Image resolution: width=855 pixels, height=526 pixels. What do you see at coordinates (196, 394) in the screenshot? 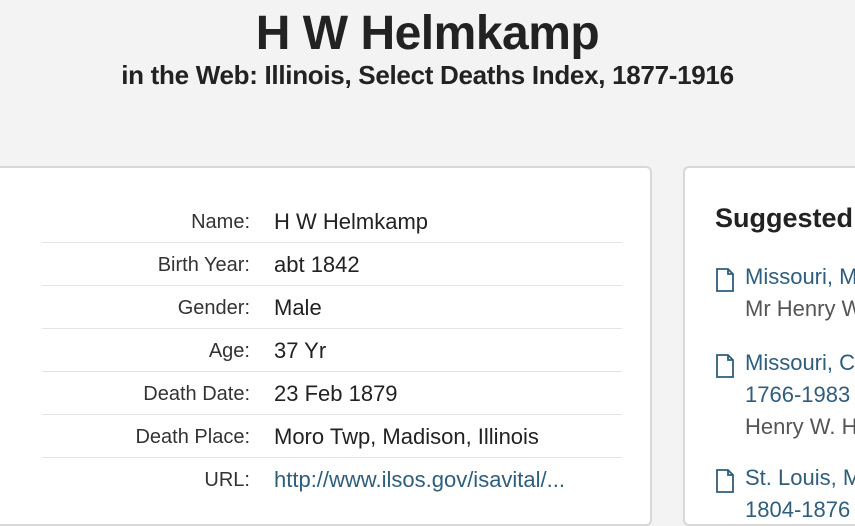
I see `detail-label: Death Date:` at bounding box center [196, 394].